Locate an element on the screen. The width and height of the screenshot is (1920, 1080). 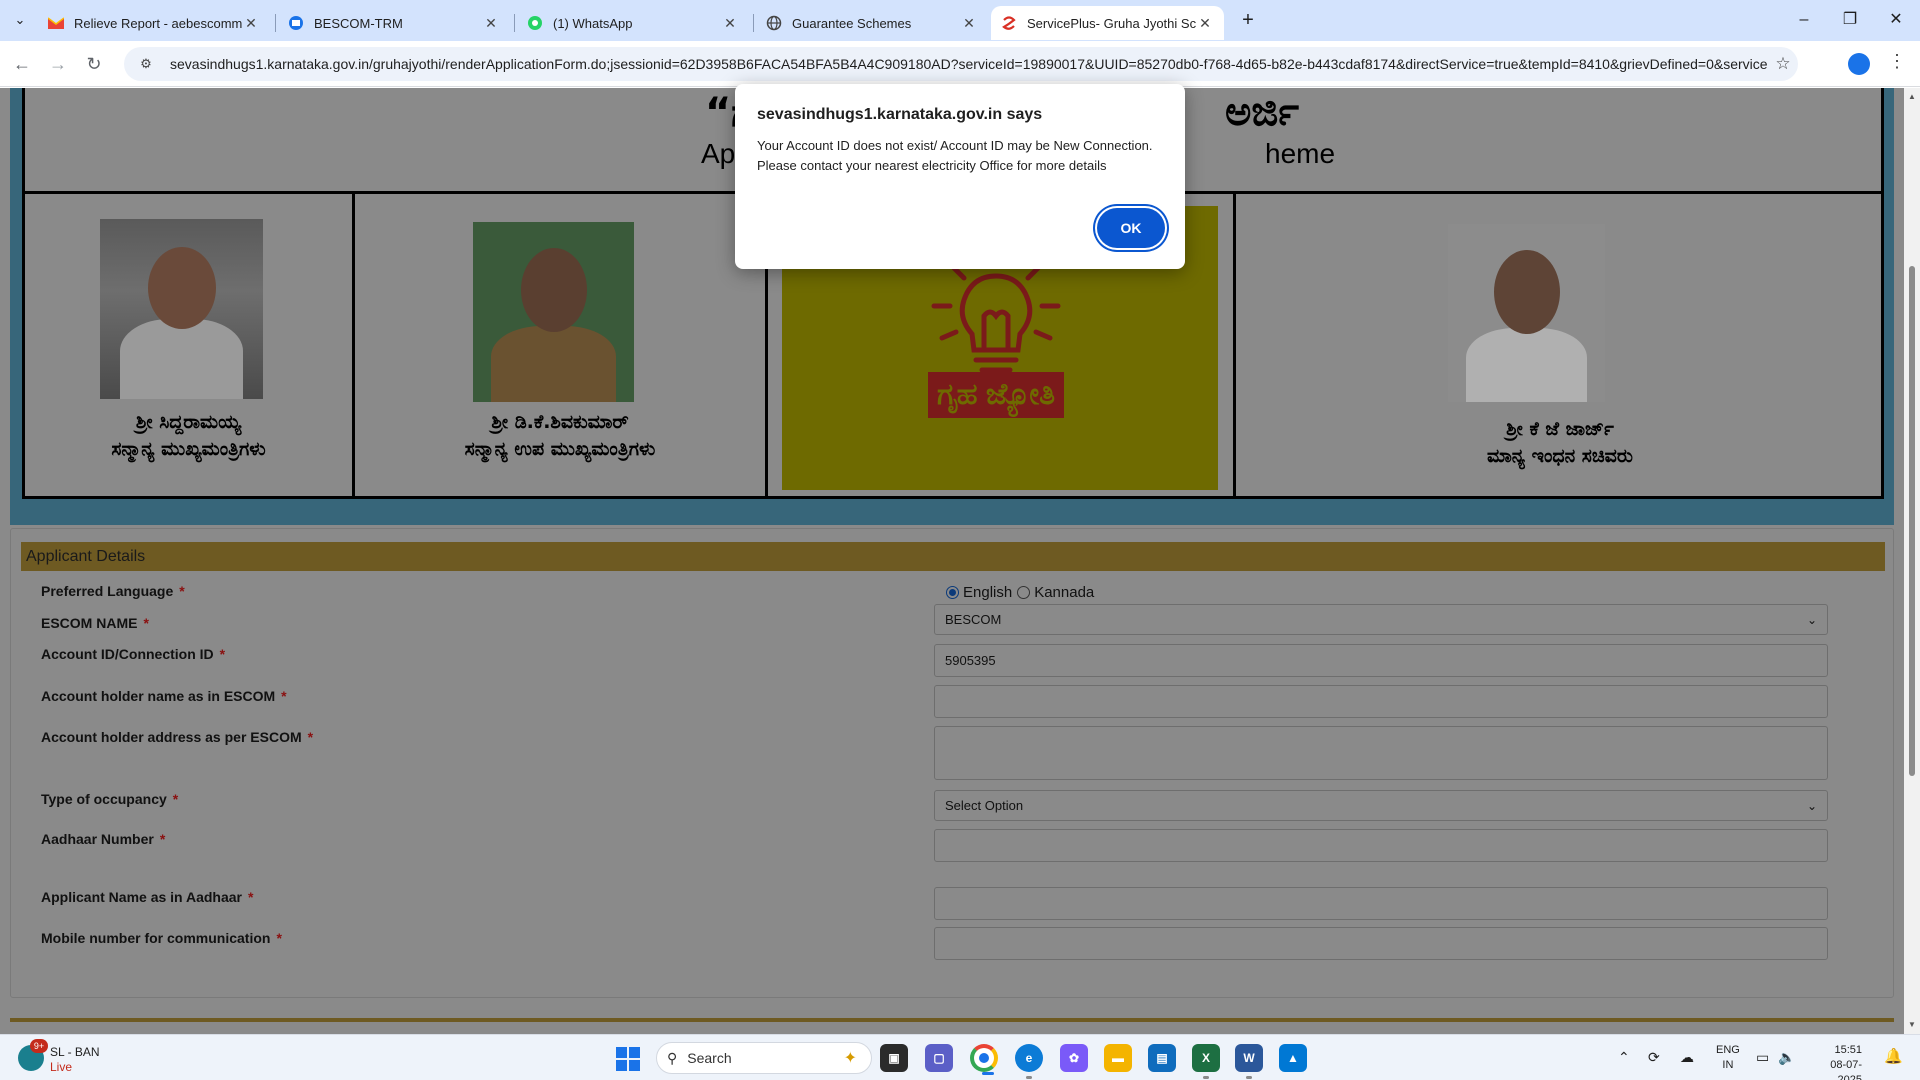
volume-icon: 🔈 is located at coordinates (1786, 1057).